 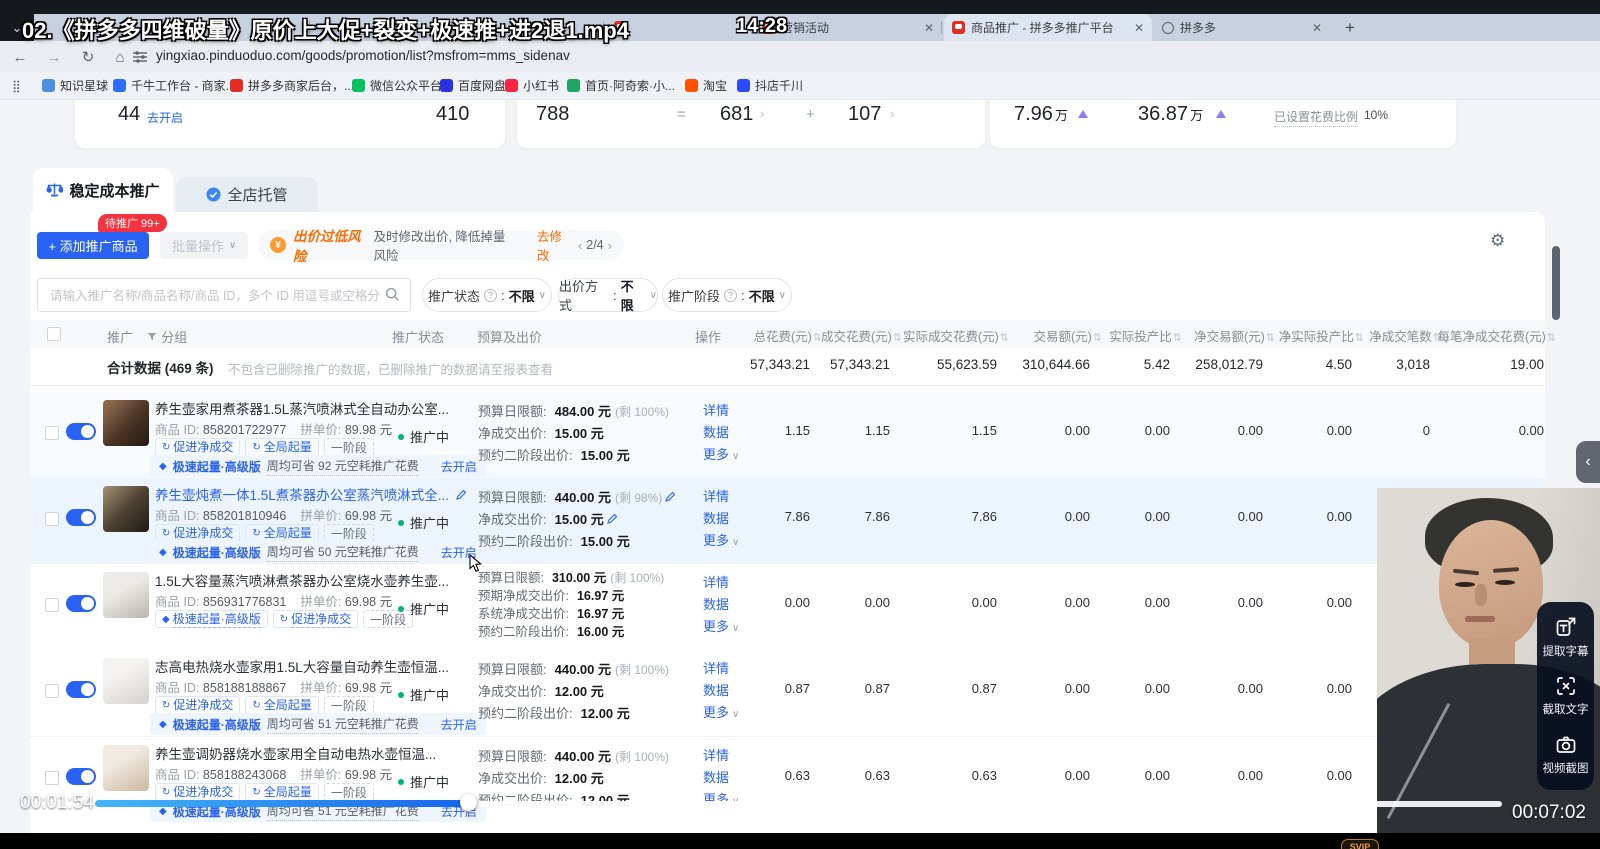 What do you see at coordinates (423, 436) in the screenshot?
I see `promo-status: 推广中` at bounding box center [423, 436].